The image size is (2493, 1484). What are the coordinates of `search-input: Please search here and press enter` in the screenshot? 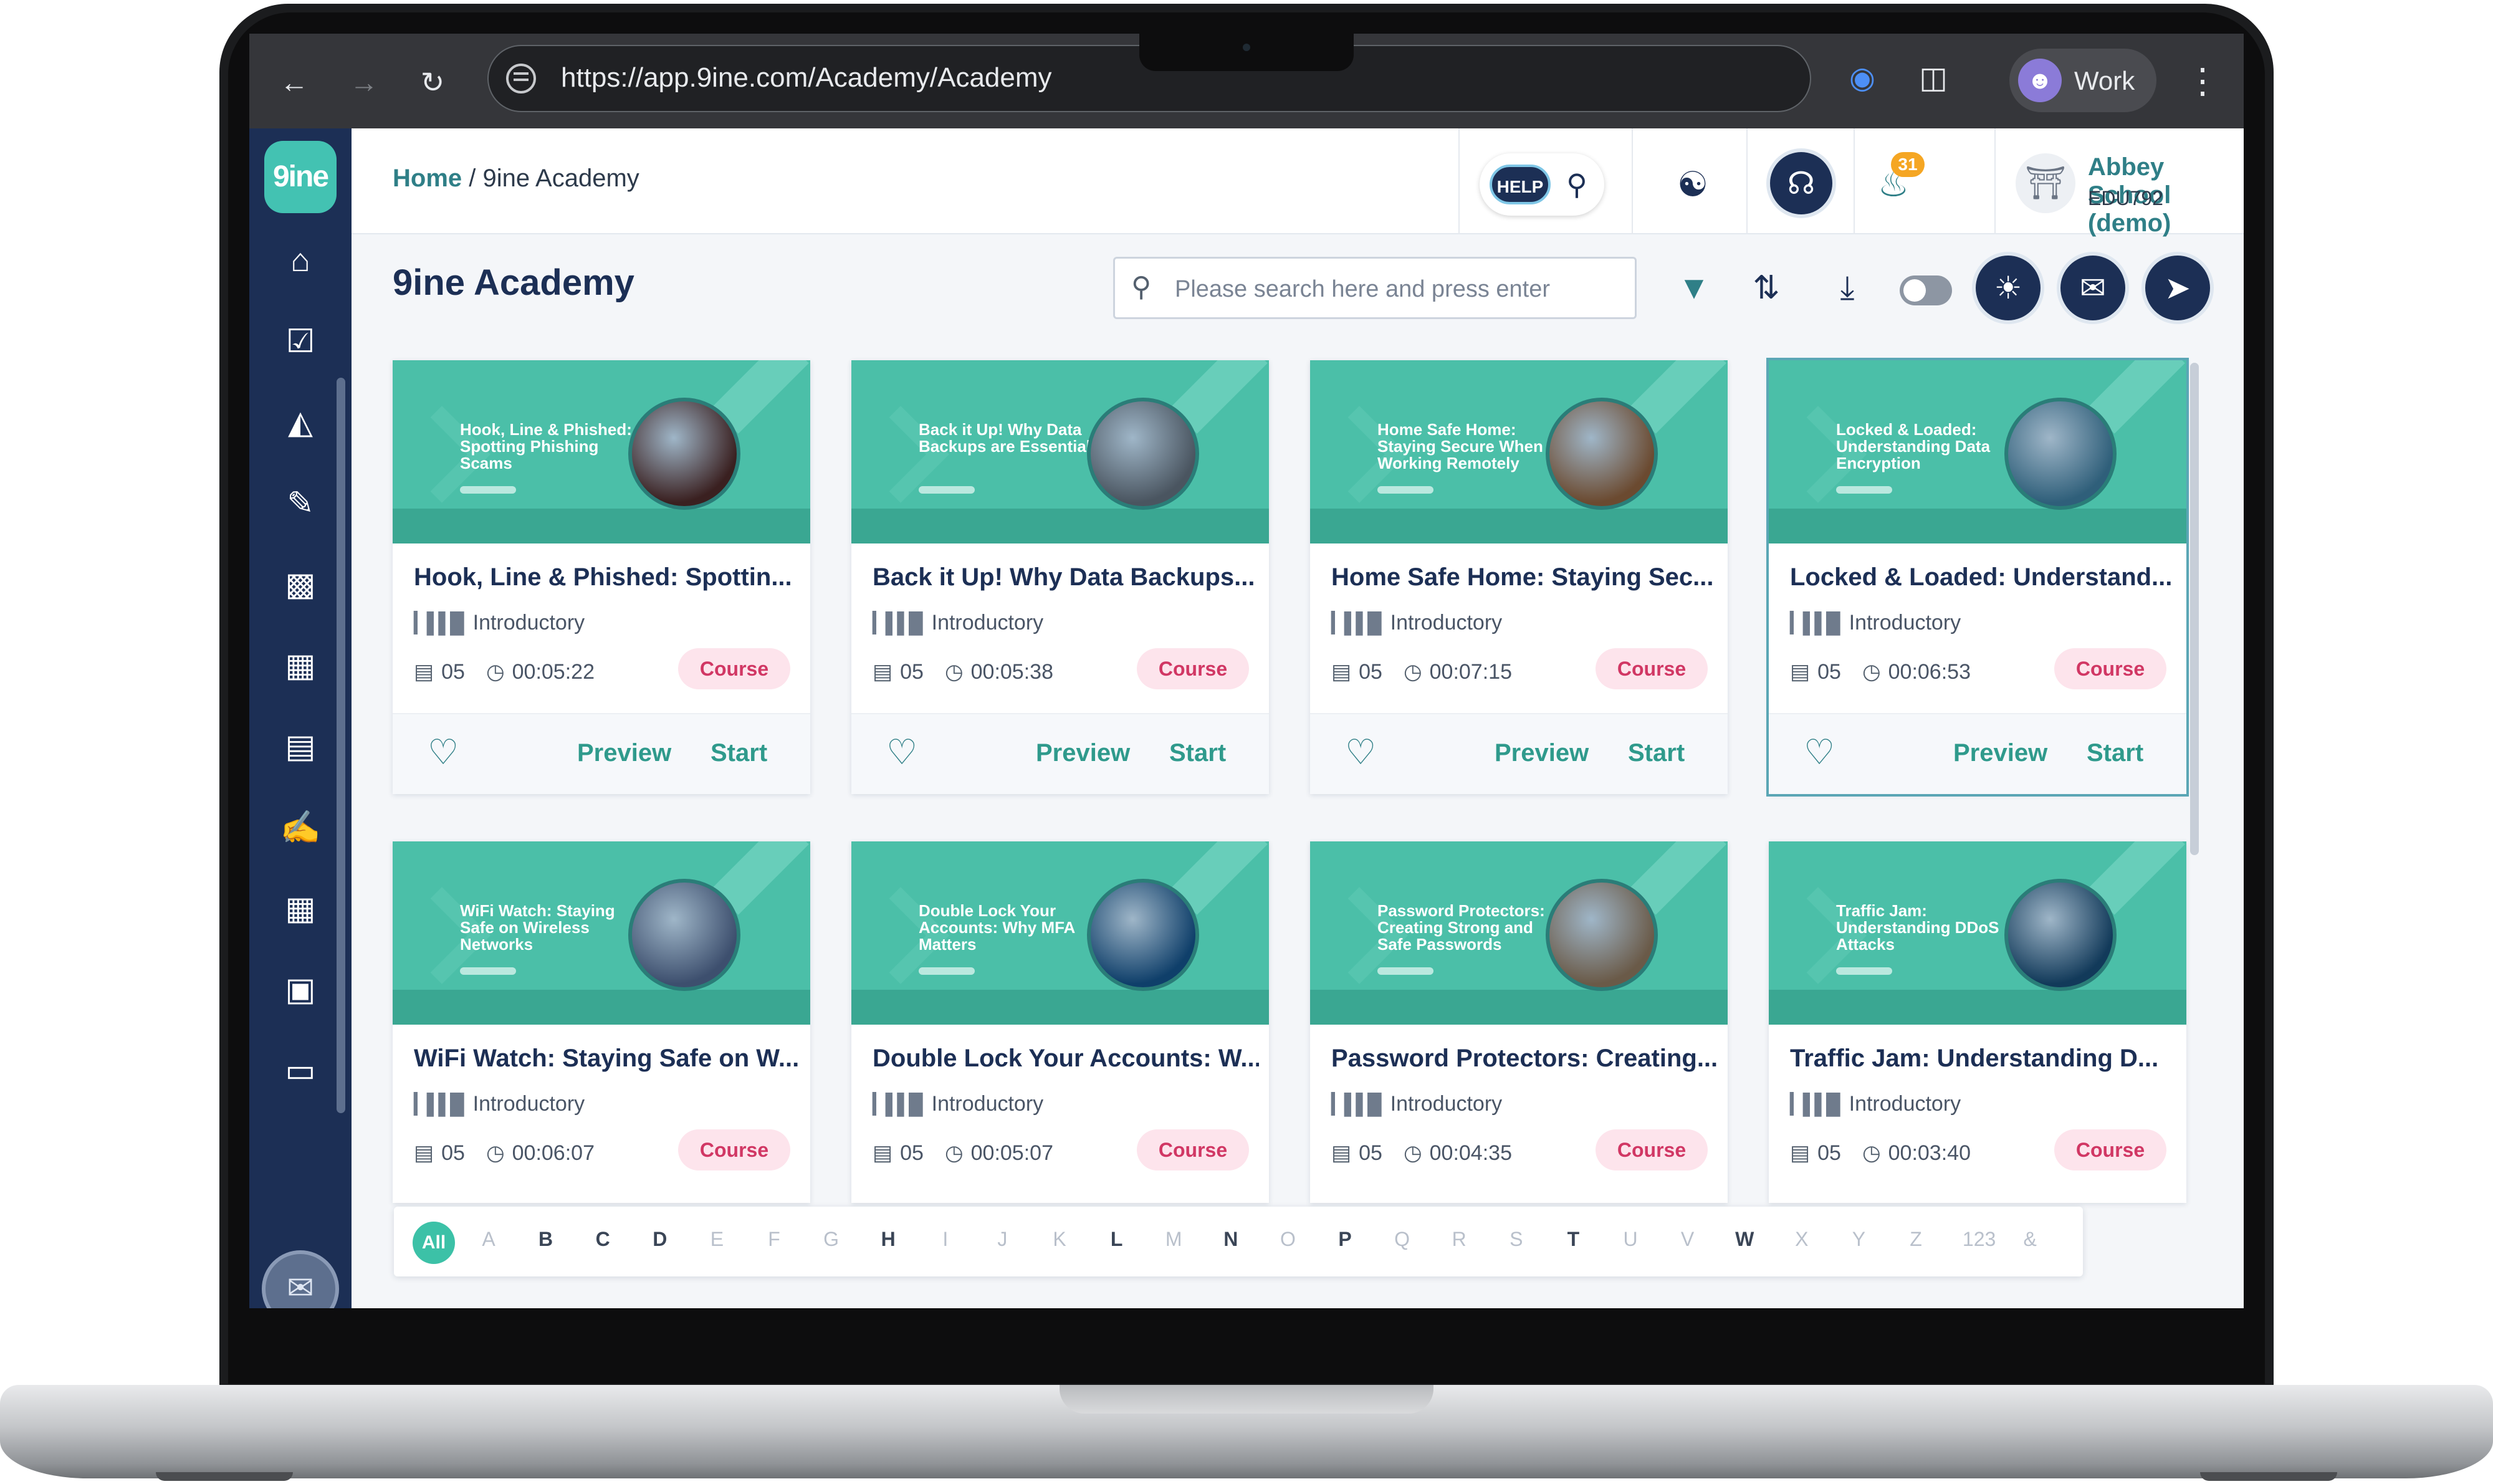 It's located at (1362, 289).